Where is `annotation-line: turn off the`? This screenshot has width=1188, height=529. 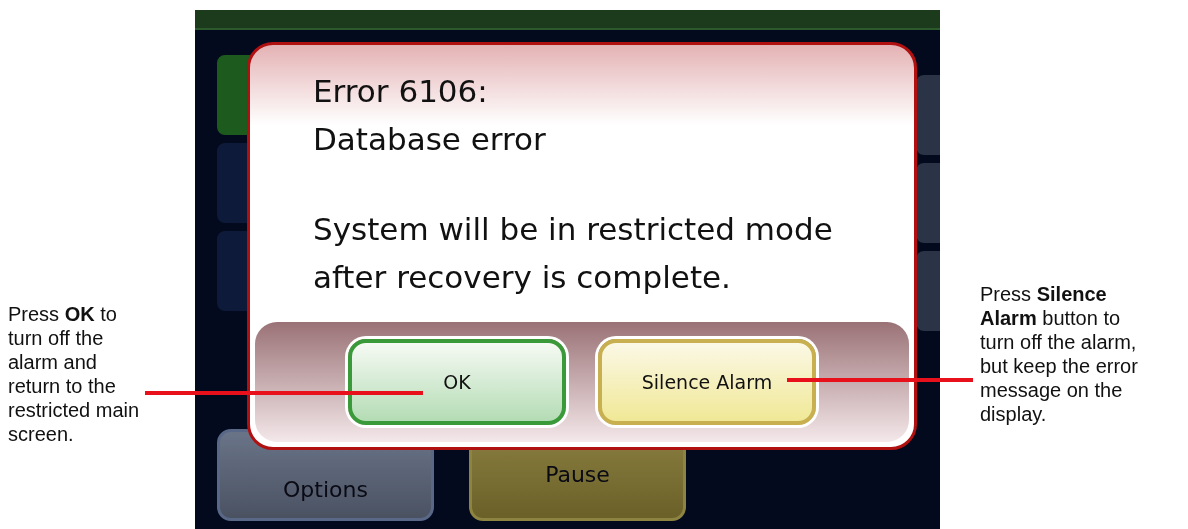
annotation-line: turn off the is located at coordinates (56, 338).